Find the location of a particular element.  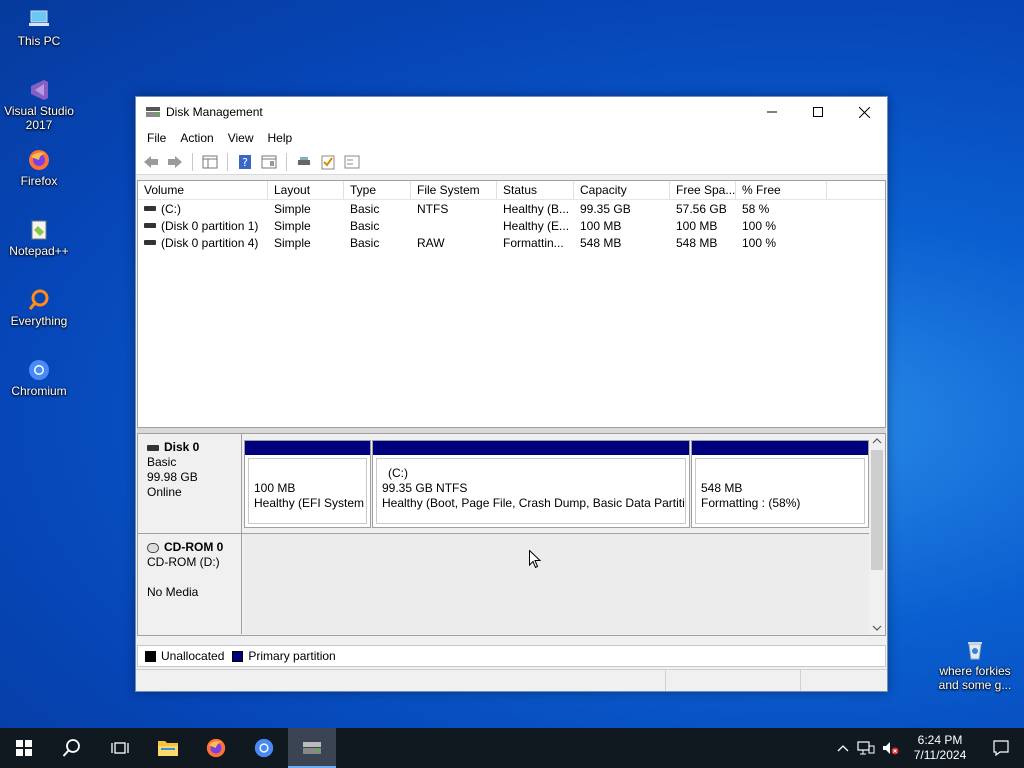

notification-icon is located at coordinates (1001, 748).